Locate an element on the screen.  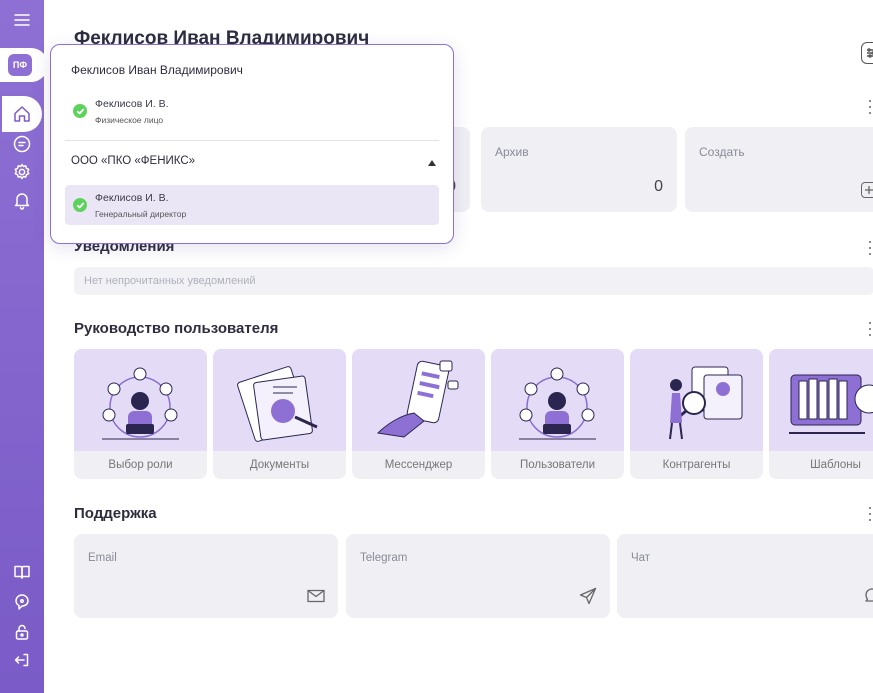
guide-card-users: Пользователи is located at coordinates (557, 414).